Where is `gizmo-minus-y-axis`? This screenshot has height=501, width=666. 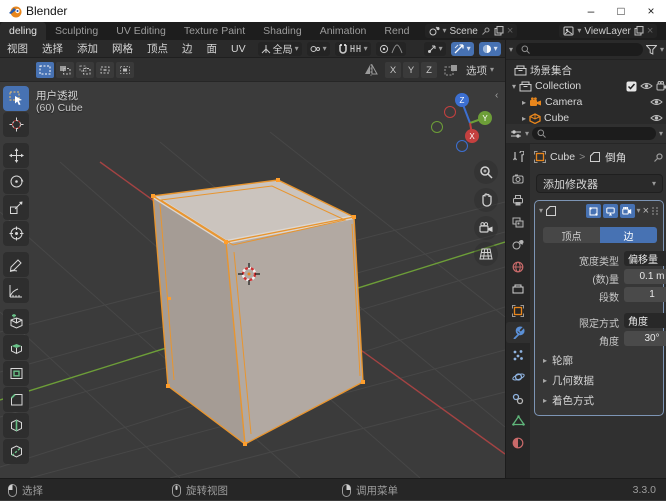
gizmo-minus-y-axis is located at coordinates (437, 127).